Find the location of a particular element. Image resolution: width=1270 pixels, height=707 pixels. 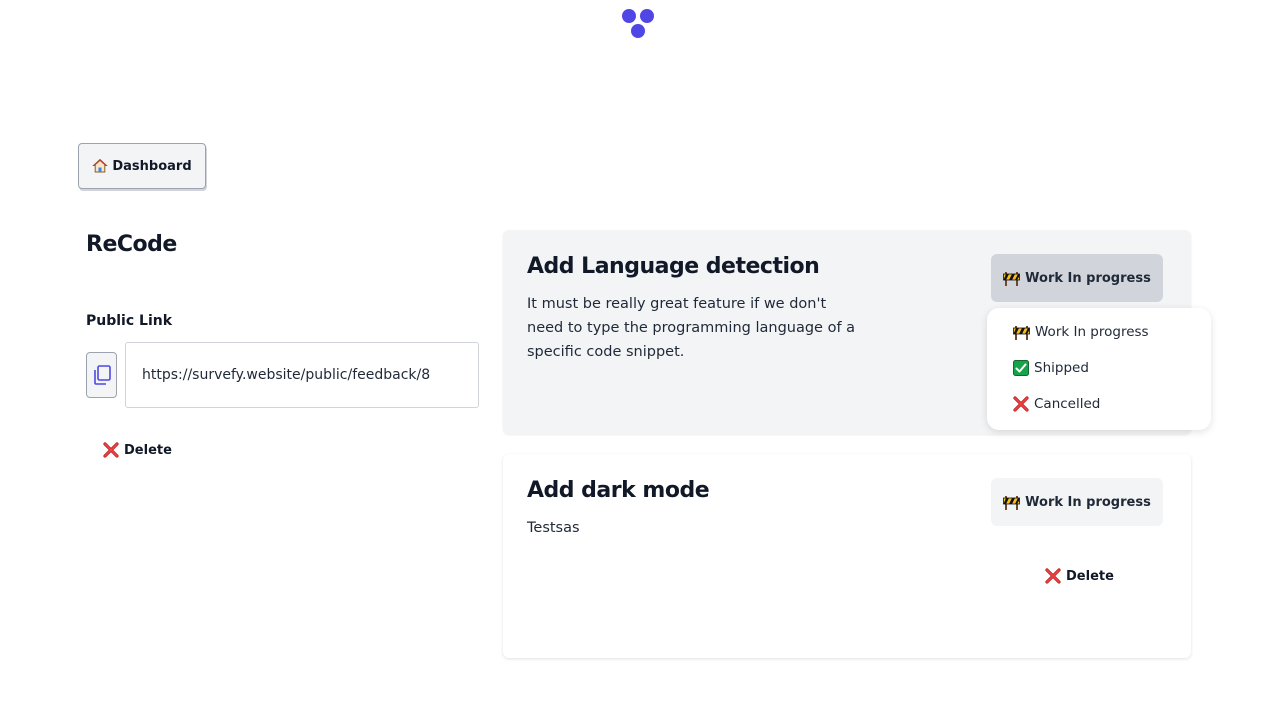

dashboard-label: Dashboard is located at coordinates (152, 166).